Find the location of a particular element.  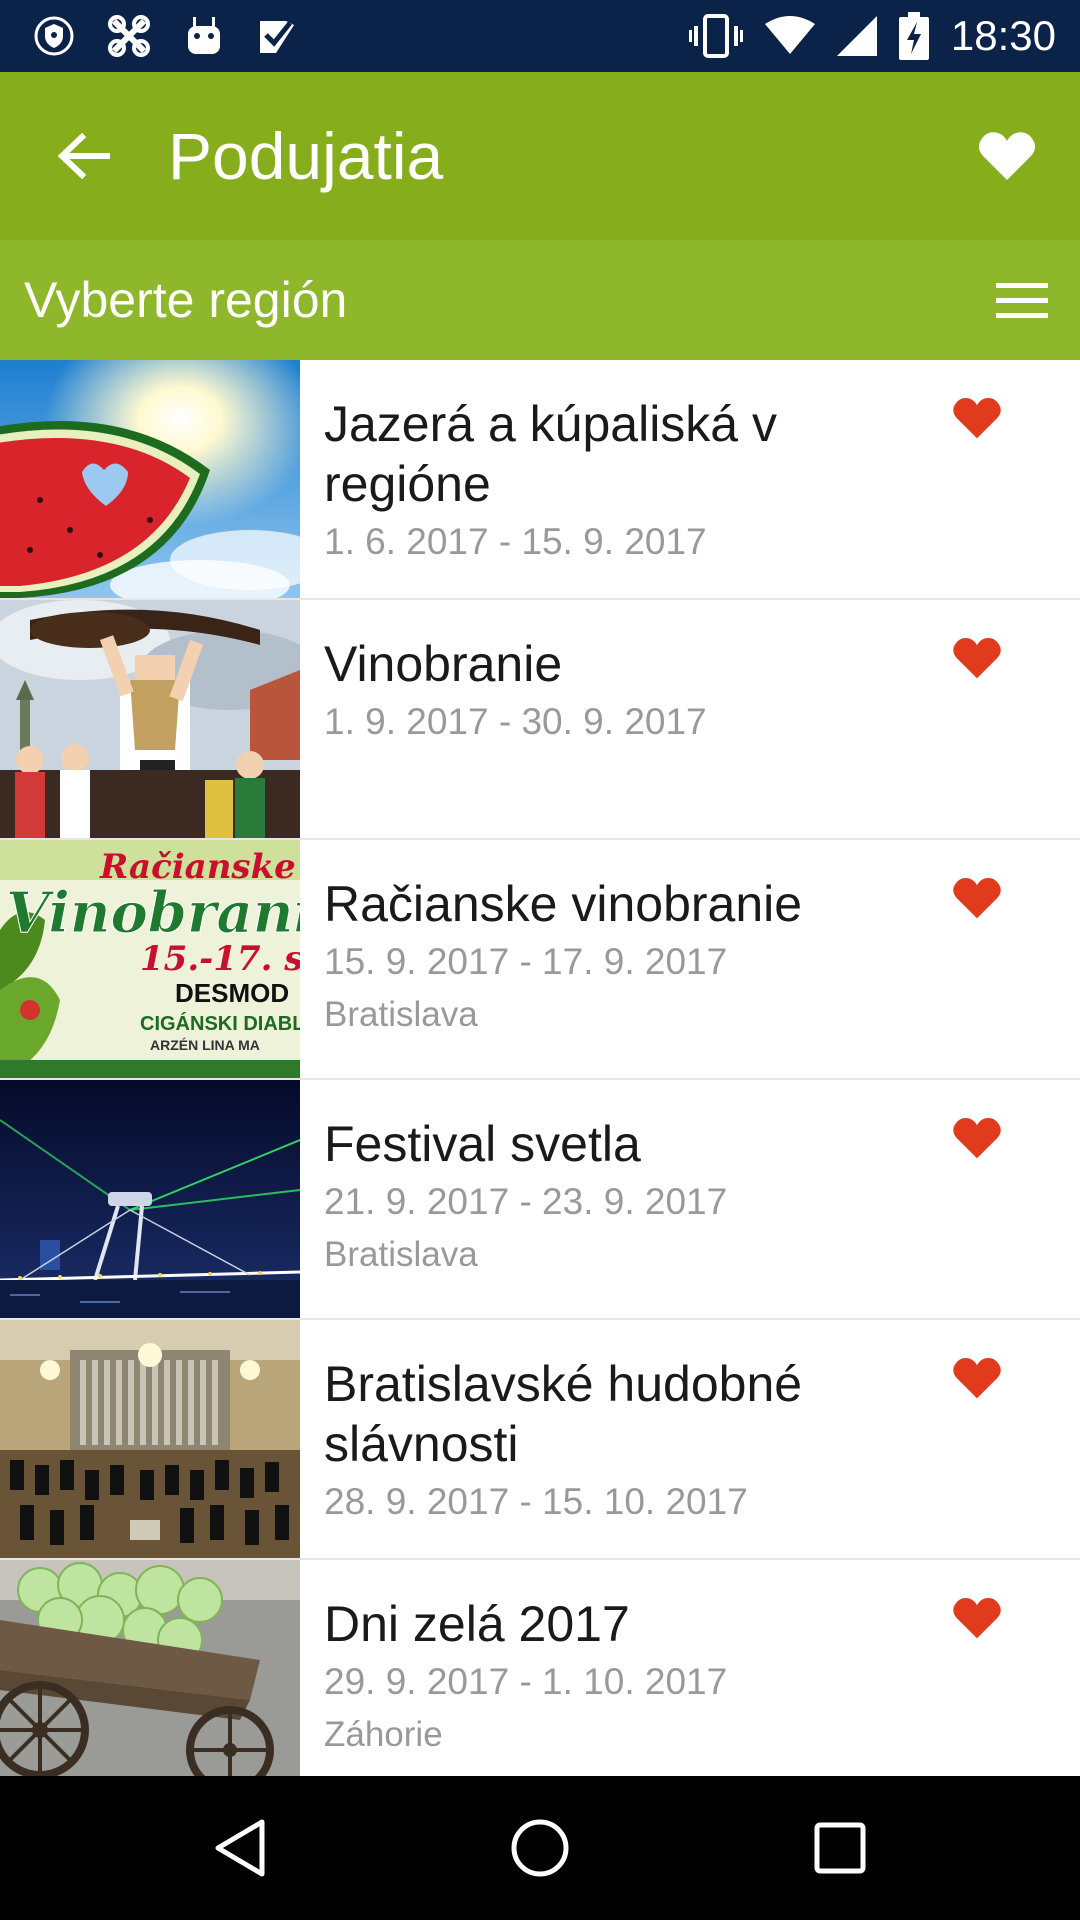

poster-line-2: Vinobranie is located at coordinates (153, 913).